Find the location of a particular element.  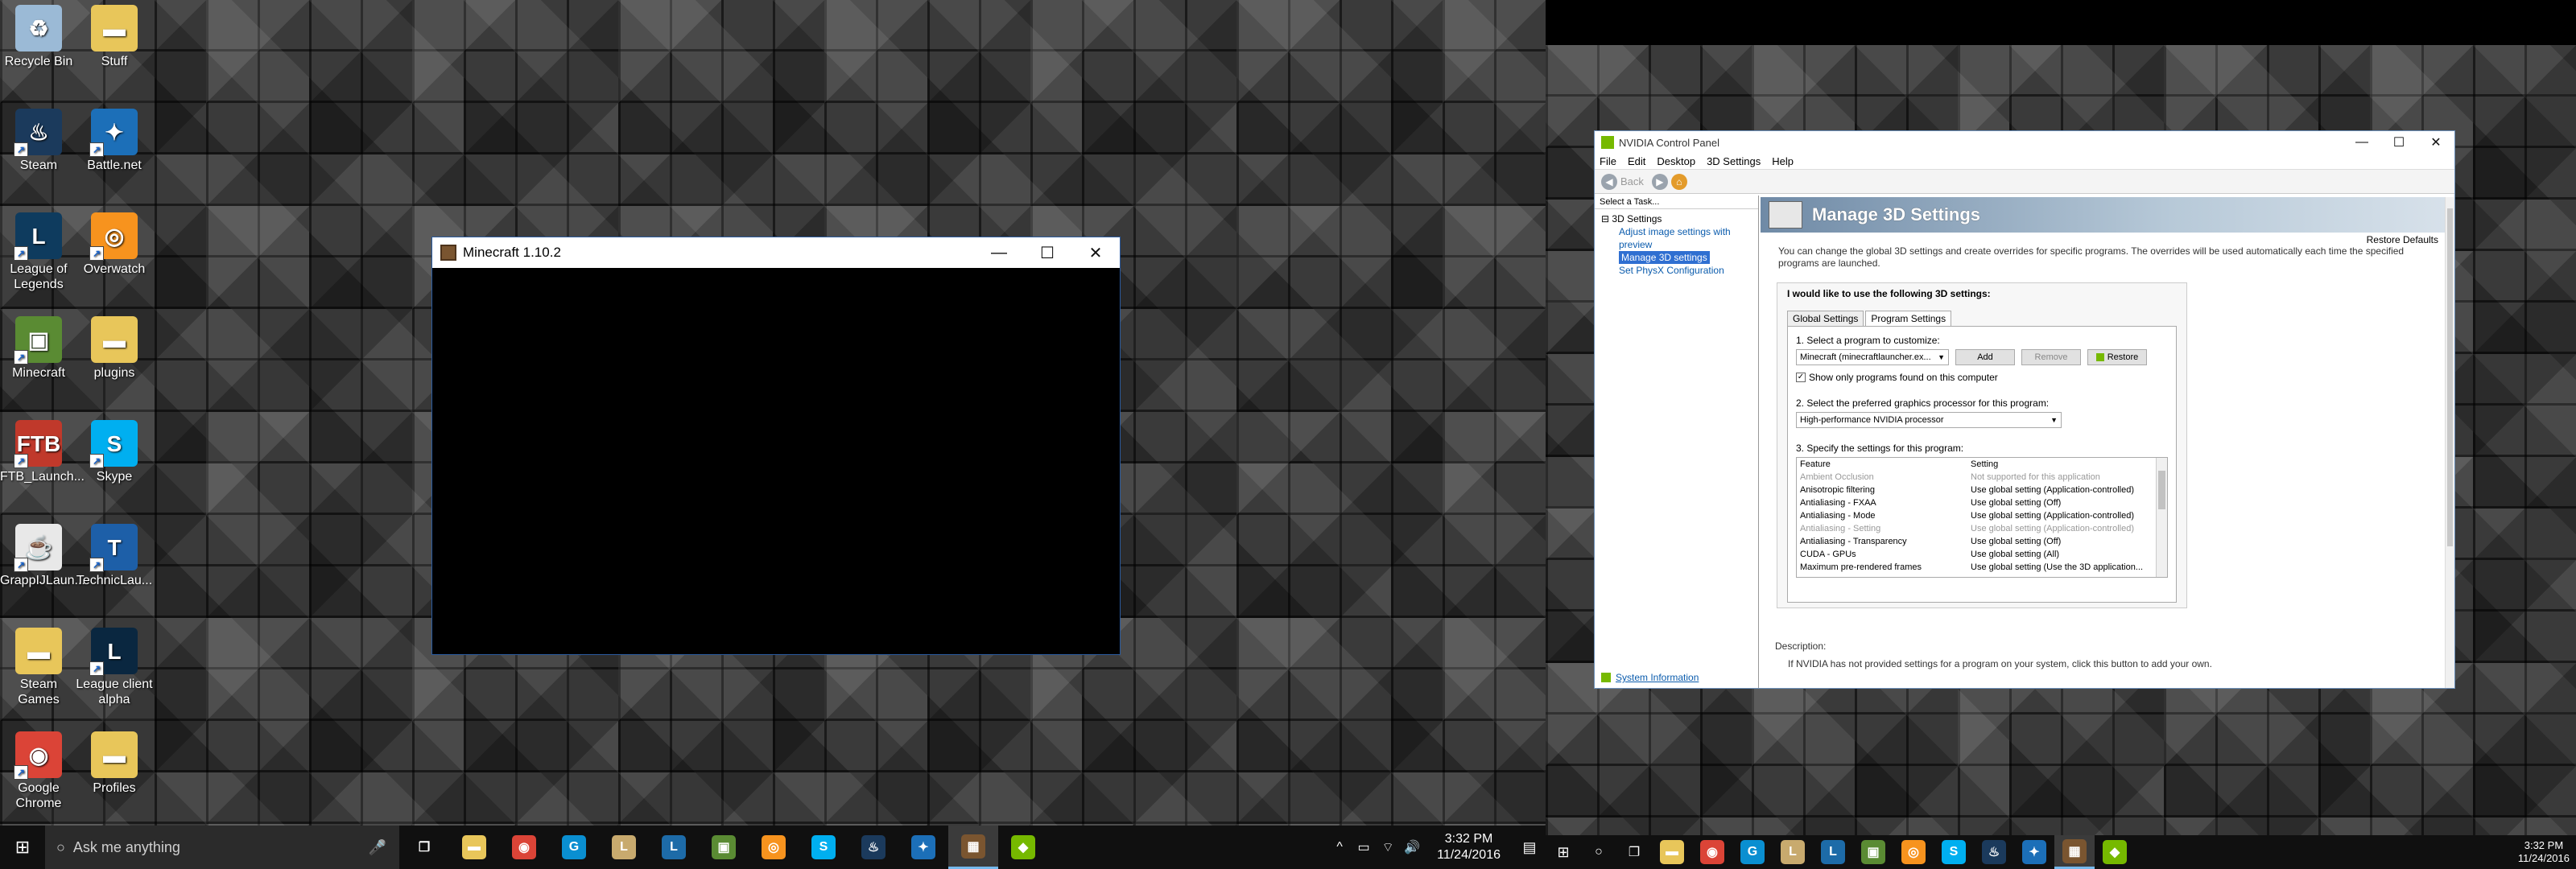

remove-button: Remove is located at coordinates (2051, 357).